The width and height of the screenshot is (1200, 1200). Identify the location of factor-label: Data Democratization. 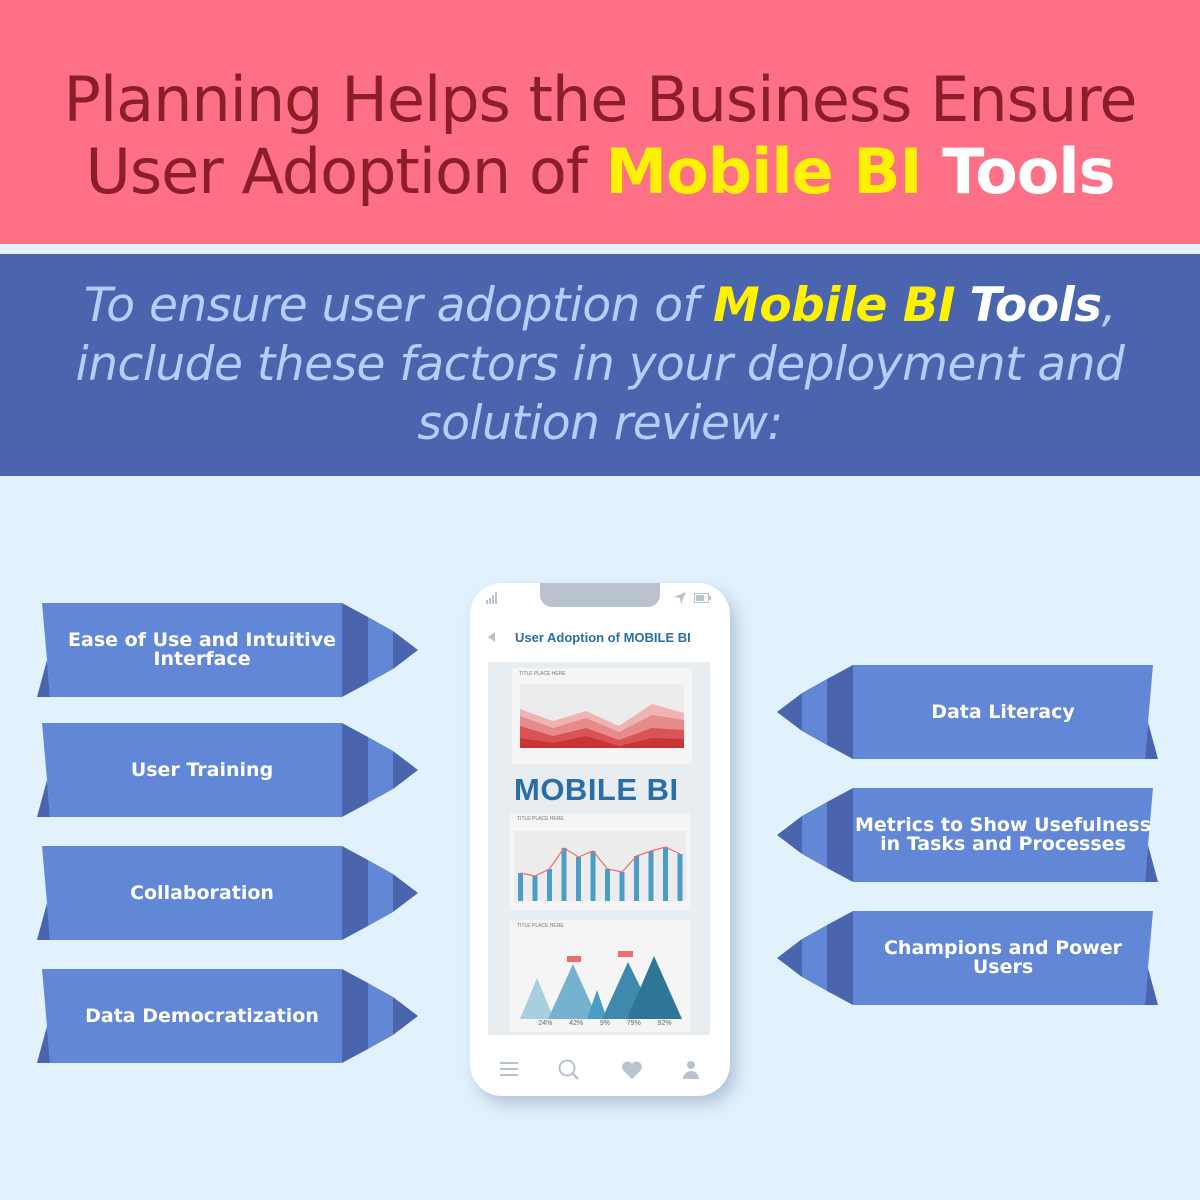
(202, 1015).